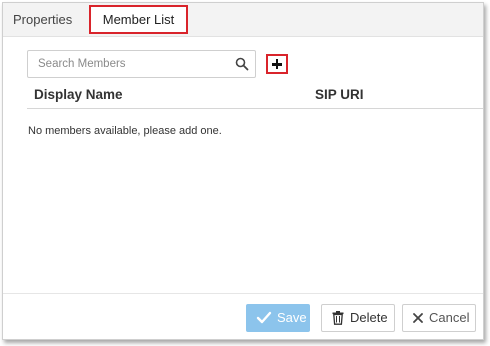 The image size is (490, 346). I want to click on tab-properties: Properties, so click(42, 20).